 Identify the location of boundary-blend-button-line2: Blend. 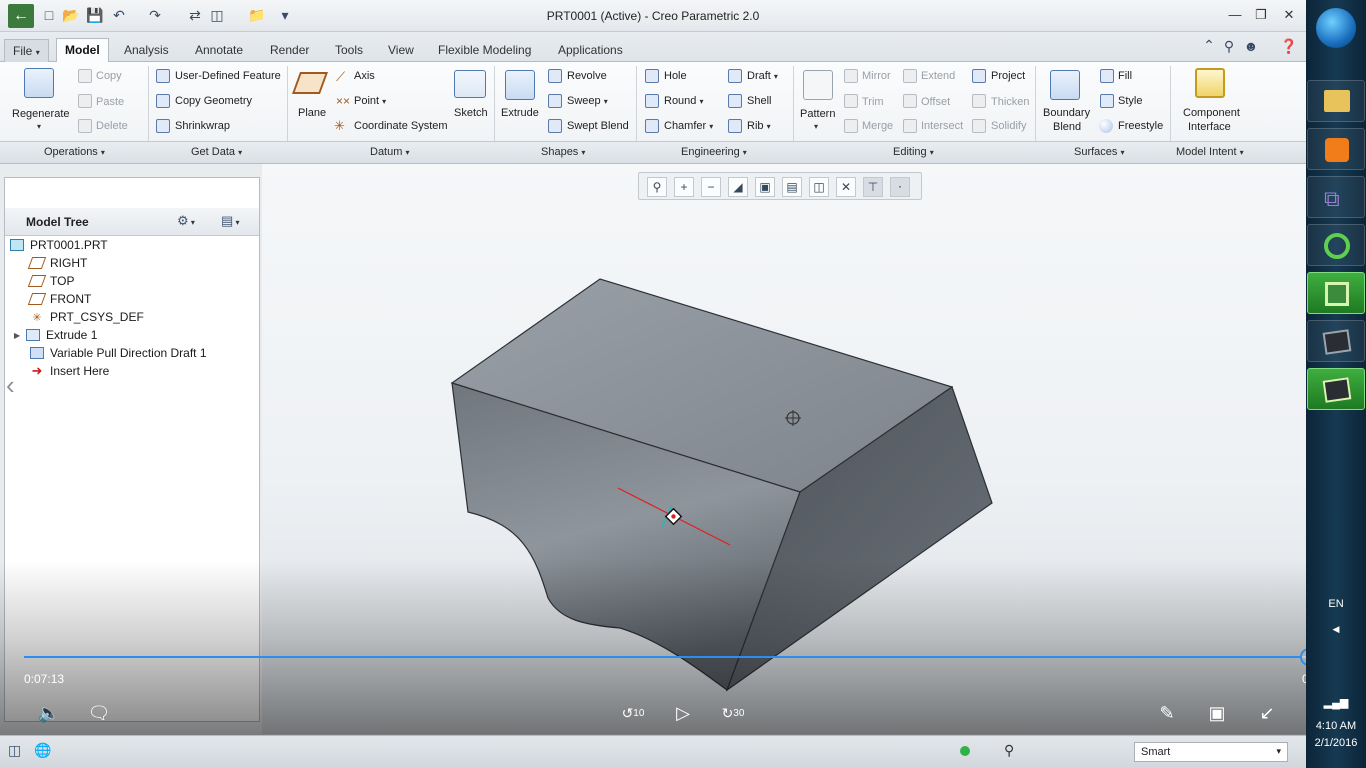
(1067, 127).